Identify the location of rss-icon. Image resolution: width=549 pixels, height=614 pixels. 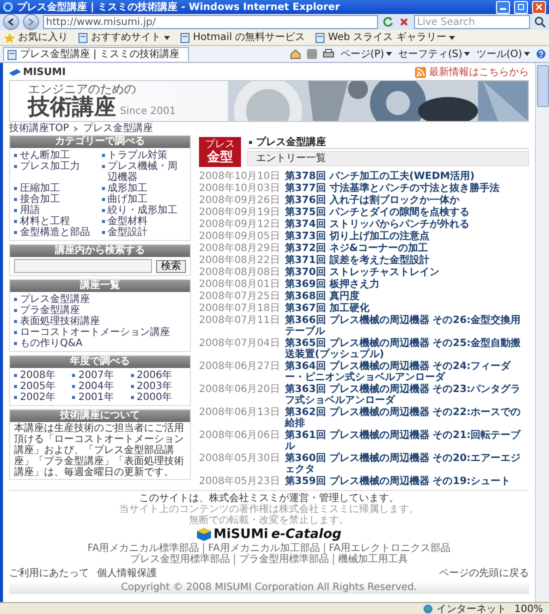
(420, 72).